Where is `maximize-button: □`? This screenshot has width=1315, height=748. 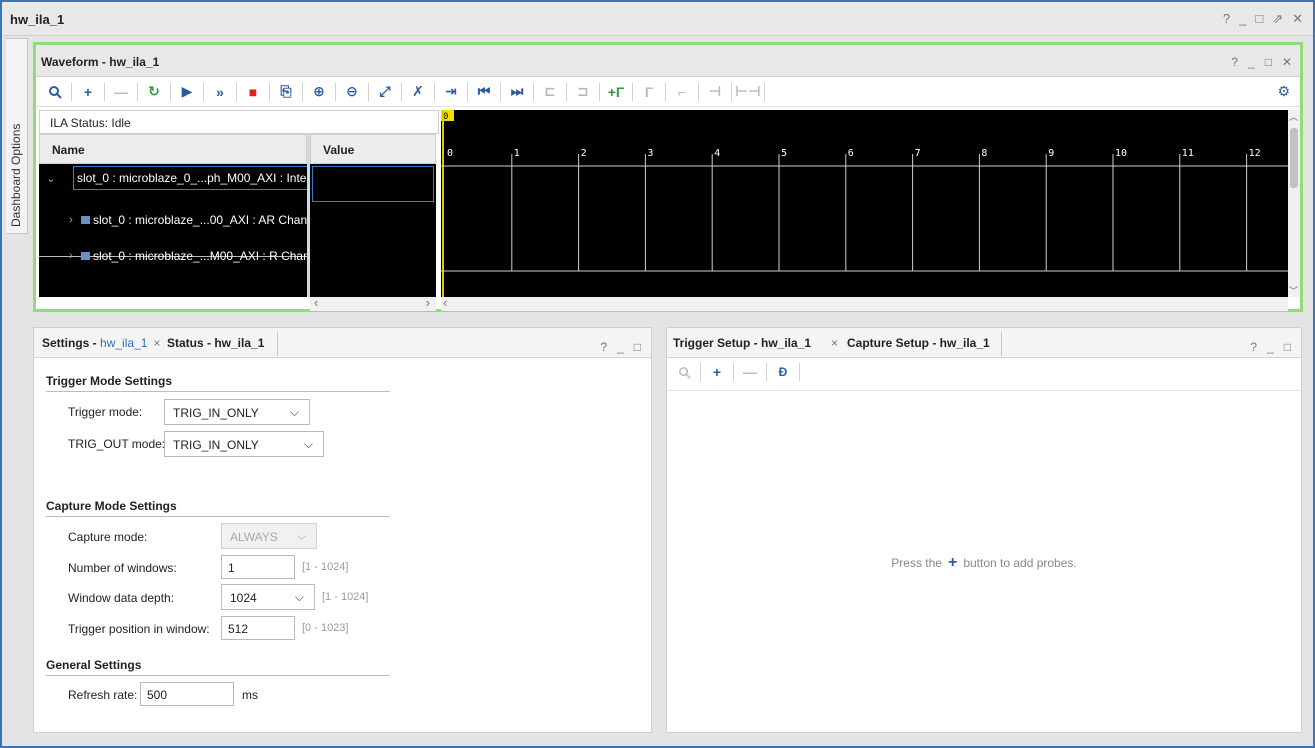 maximize-button: □ is located at coordinates (1259, 19).